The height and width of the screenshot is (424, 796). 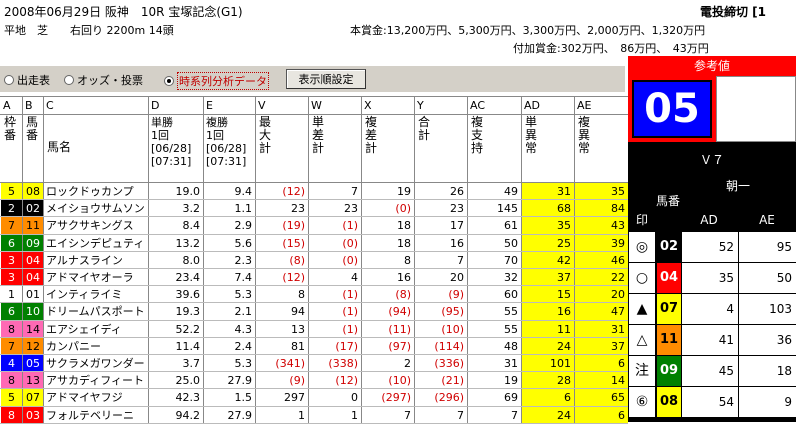 I want to click on cell-y: 16, so click(x=457, y=243).